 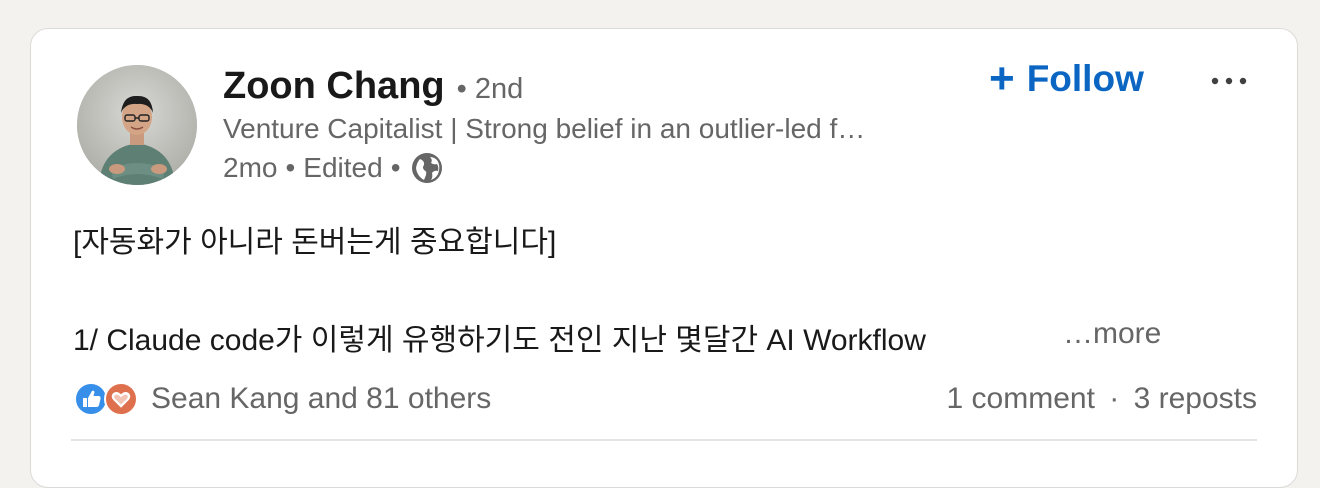 I want to click on author-name: Zoon Chang, so click(x=334, y=86).